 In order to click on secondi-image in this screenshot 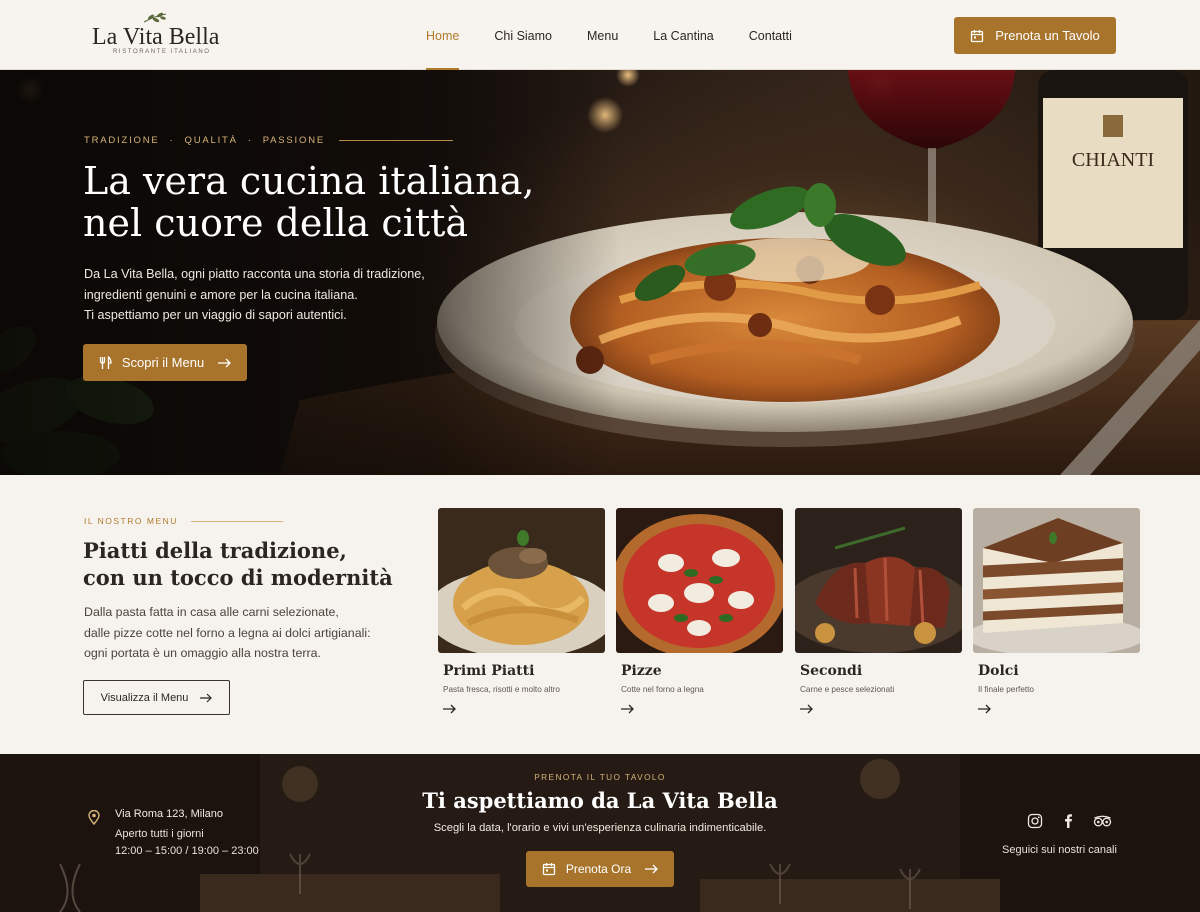, I will do `click(878, 580)`.